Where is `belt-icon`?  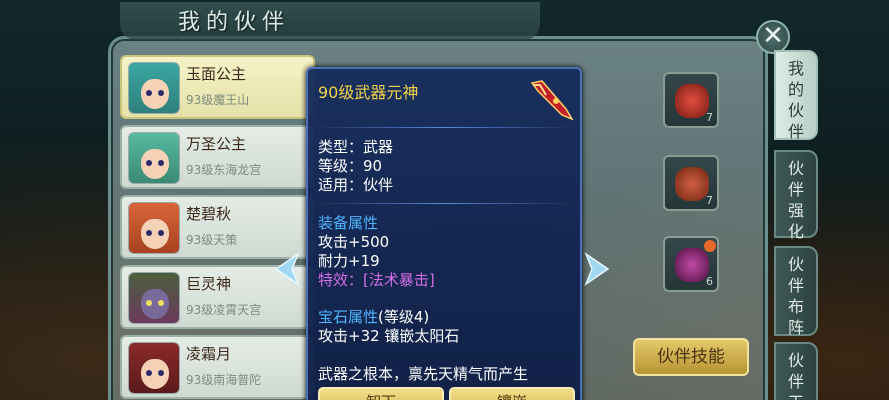 belt-icon is located at coordinates (692, 184).